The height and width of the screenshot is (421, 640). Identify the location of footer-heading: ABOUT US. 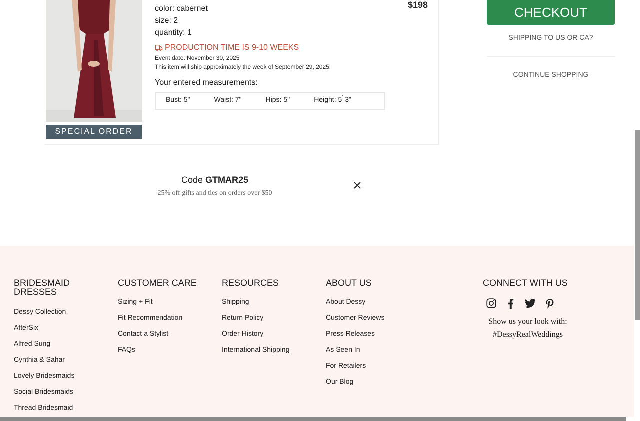
(349, 284).